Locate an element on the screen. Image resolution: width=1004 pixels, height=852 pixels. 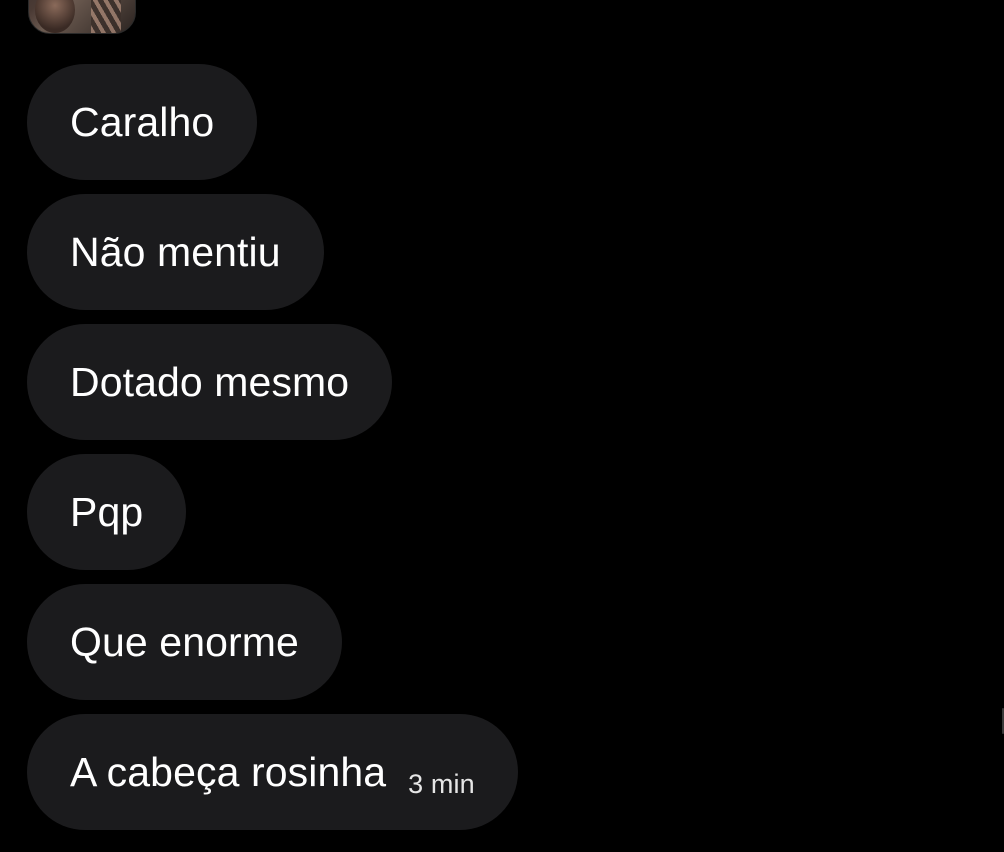
message-bubble: Dotado mesmo is located at coordinates (210, 382).